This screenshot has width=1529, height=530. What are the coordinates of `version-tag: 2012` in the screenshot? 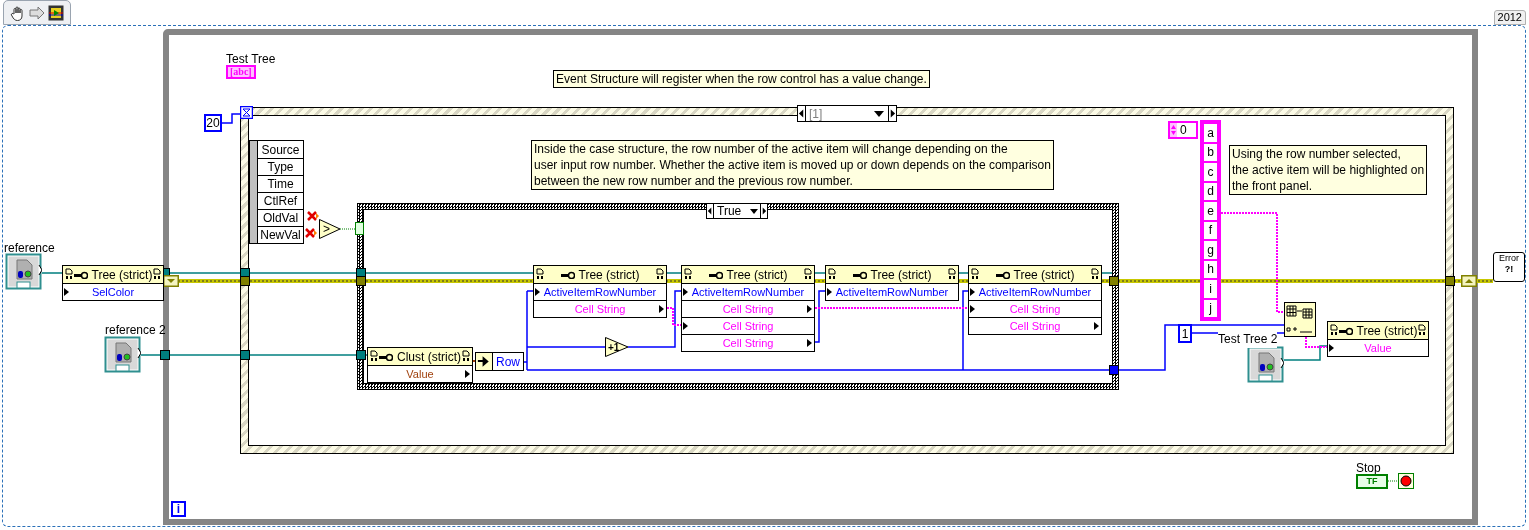 It's located at (1509, 17).